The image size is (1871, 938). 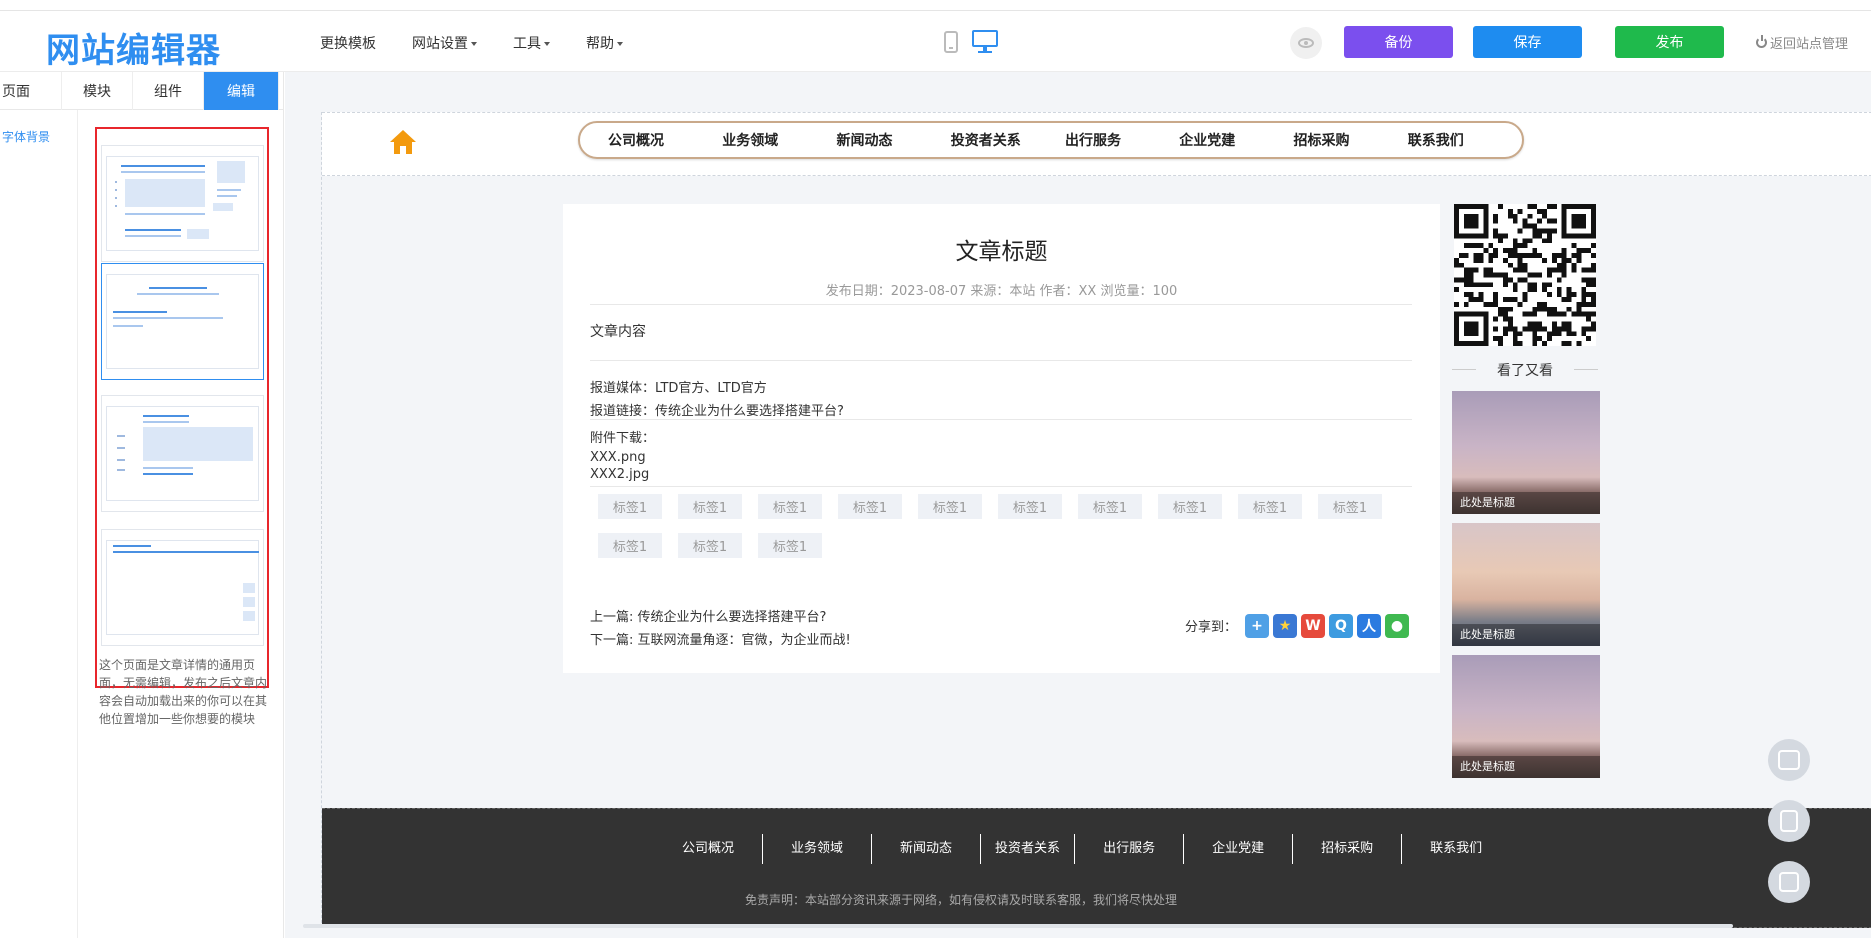 I want to click on left-subnav: 字体背景, so click(x=39, y=524).